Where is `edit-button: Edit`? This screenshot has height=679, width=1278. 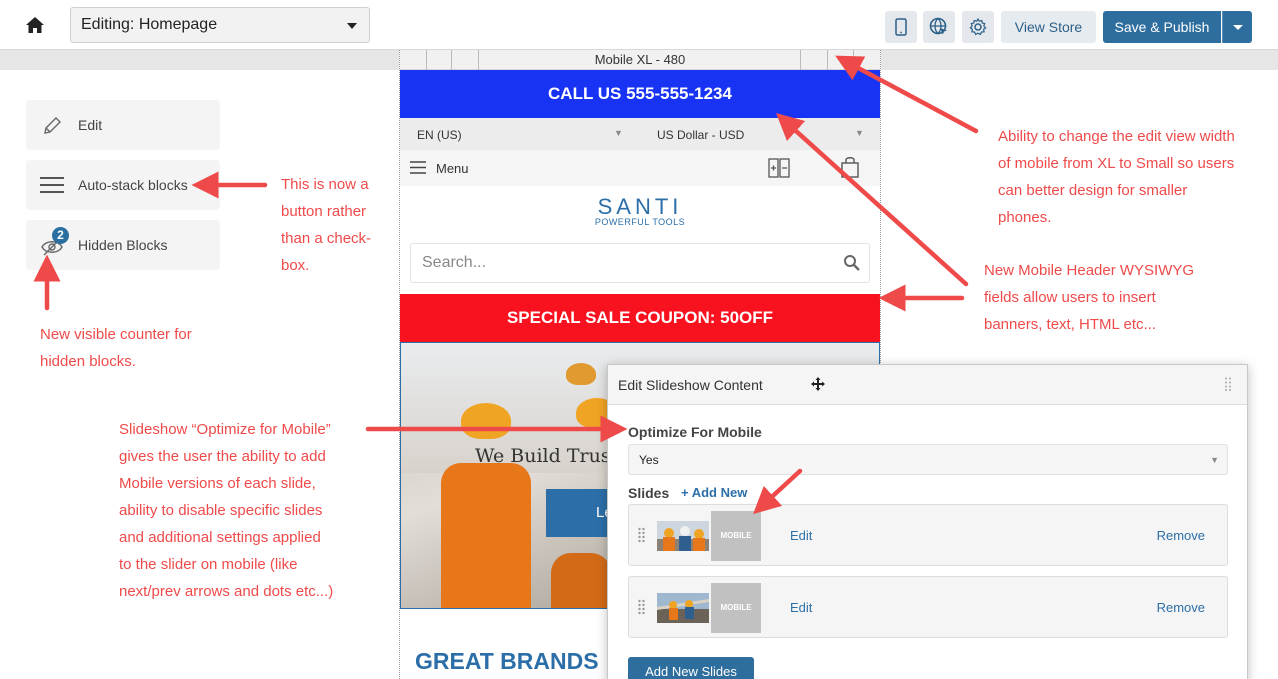
edit-button: Edit is located at coordinates (123, 125).